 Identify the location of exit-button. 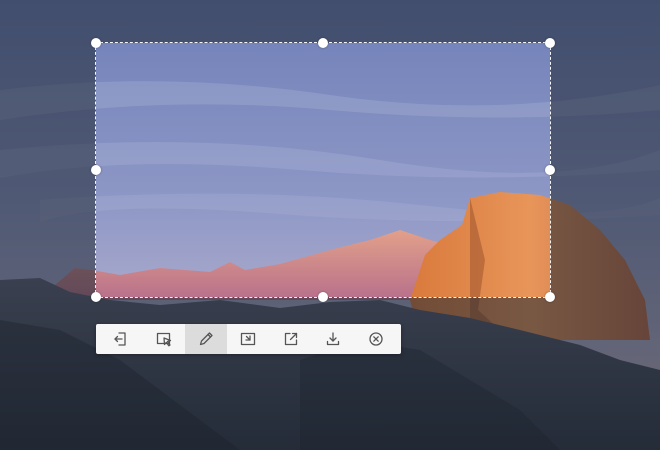
(121, 339).